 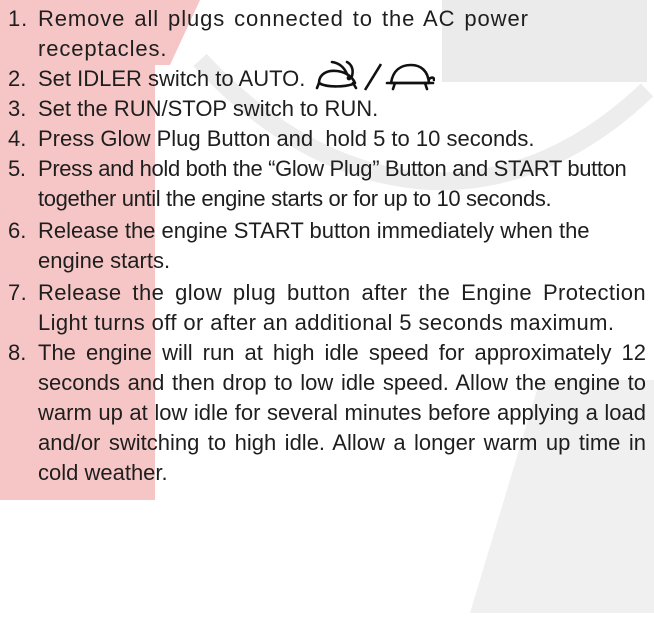 What do you see at coordinates (18, 18) in the screenshot?
I see `step-number: 1.` at bounding box center [18, 18].